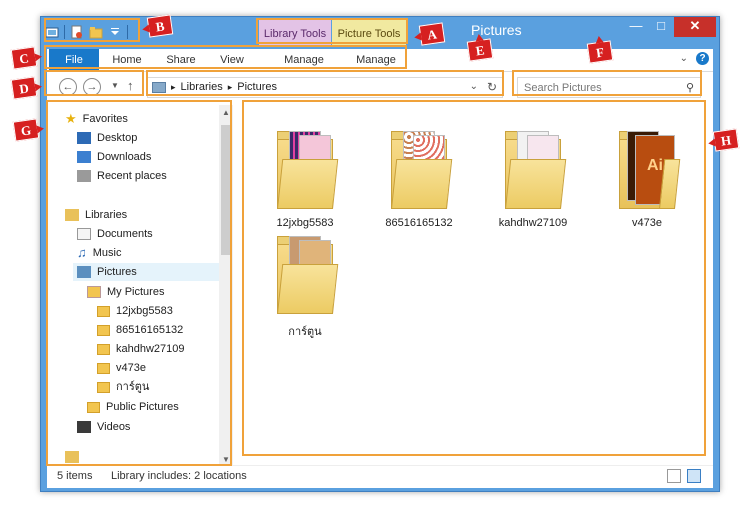 Image resolution: width=747 pixels, height=513 pixels. Describe the element at coordinates (480, 50) in the screenshot. I see `annotation-badge-e: E` at that location.